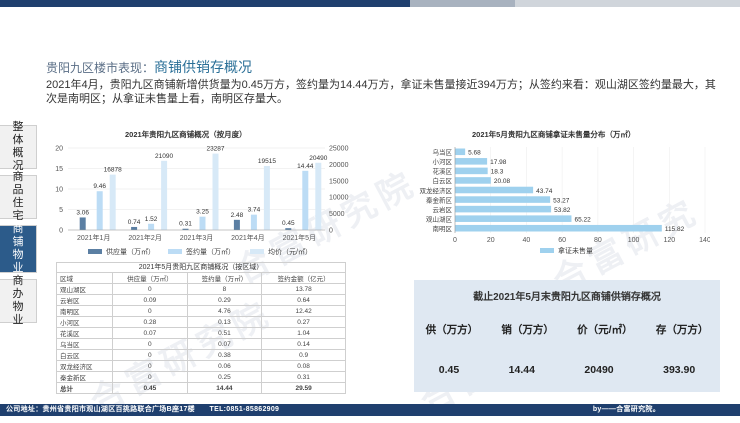 The image size is (740, 423). Describe the element at coordinates (567, 370) in the screenshot. I see `summary-value-row: 0.45 14.44 20490 393.90` at that location.